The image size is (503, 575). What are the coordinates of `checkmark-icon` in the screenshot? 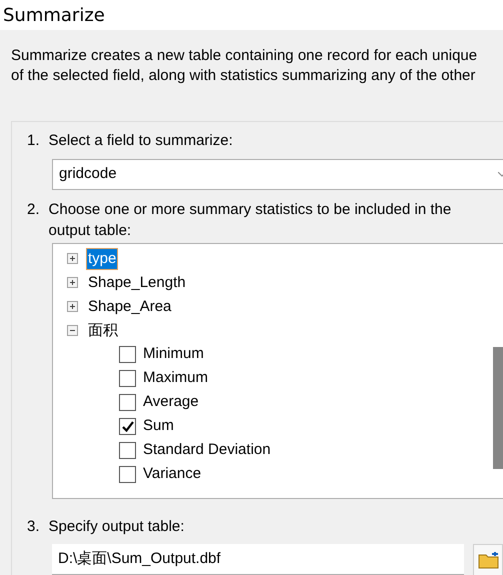 It's located at (128, 426).